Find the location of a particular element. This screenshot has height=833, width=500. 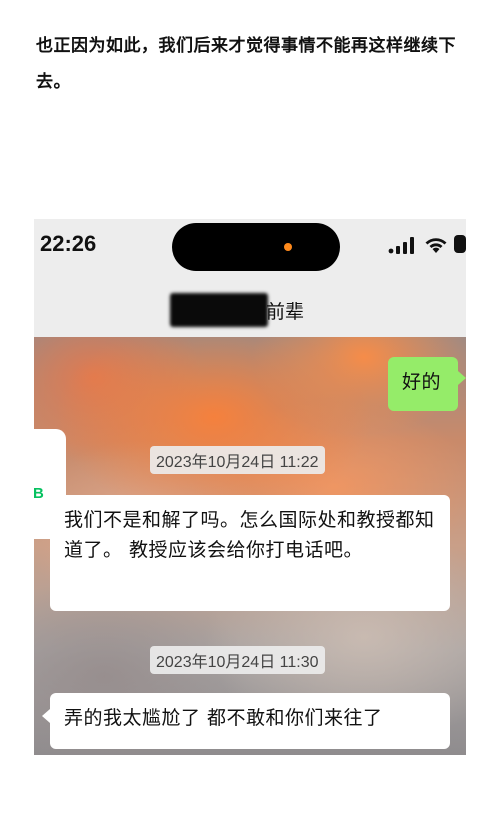

status-bar: 22:26 is located at coordinates (250, 247).